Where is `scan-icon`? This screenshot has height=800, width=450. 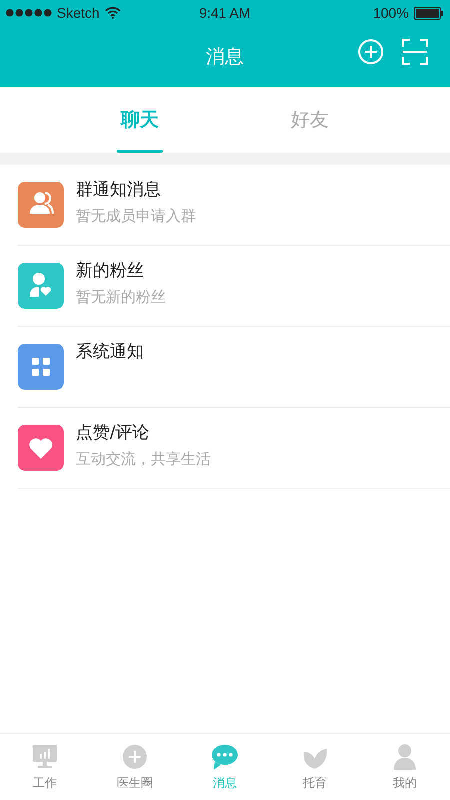
scan-icon is located at coordinates (415, 52).